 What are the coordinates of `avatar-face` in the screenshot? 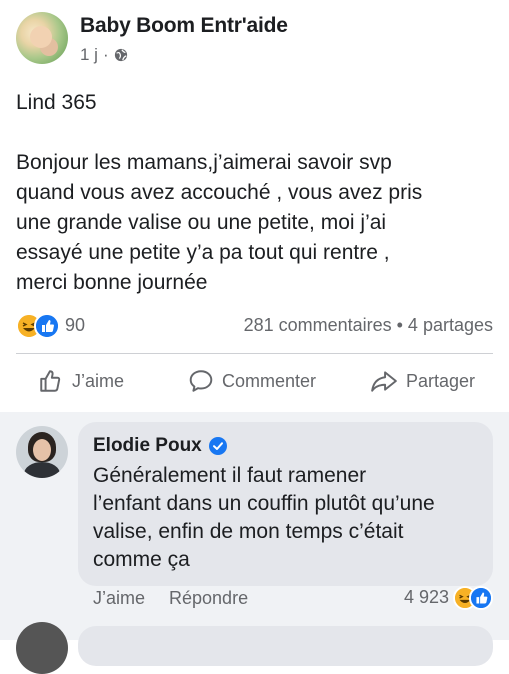 It's located at (42, 450).